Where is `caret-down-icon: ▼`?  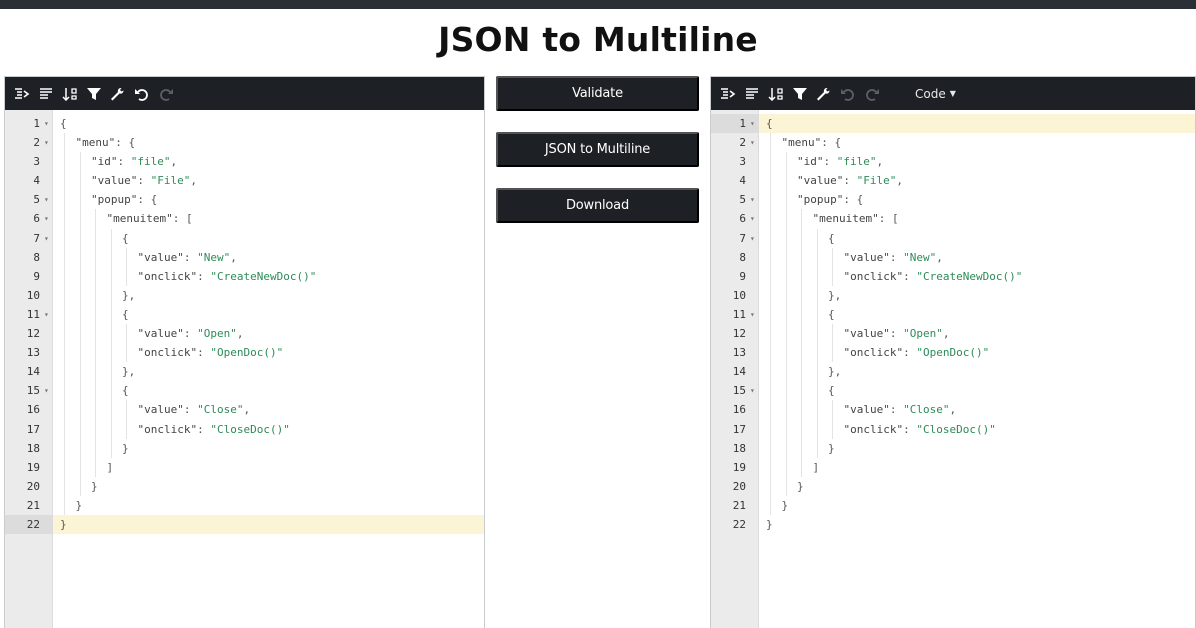
caret-down-icon: ▼ is located at coordinates (952, 93).